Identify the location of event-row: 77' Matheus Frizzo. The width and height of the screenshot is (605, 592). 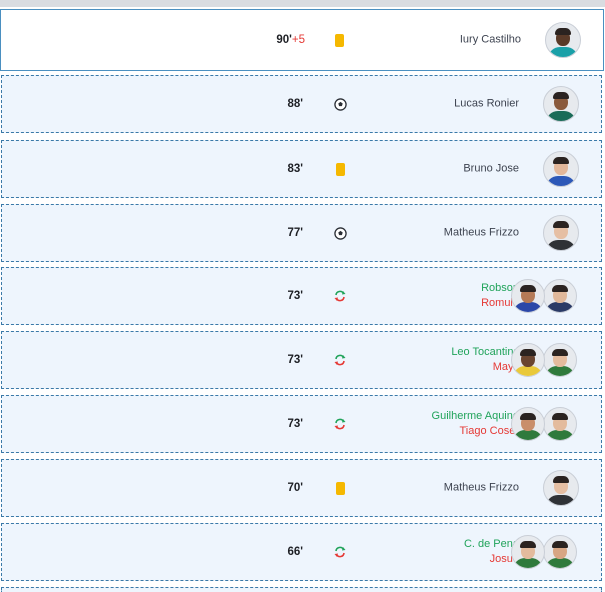
(301, 233).